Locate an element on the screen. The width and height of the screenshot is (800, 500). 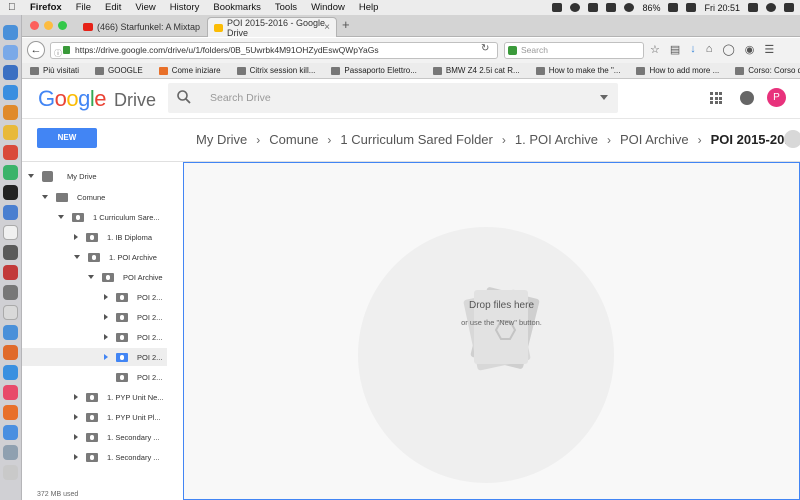
tree-item-my-drive: My Drive is located at coordinates (62, 176).